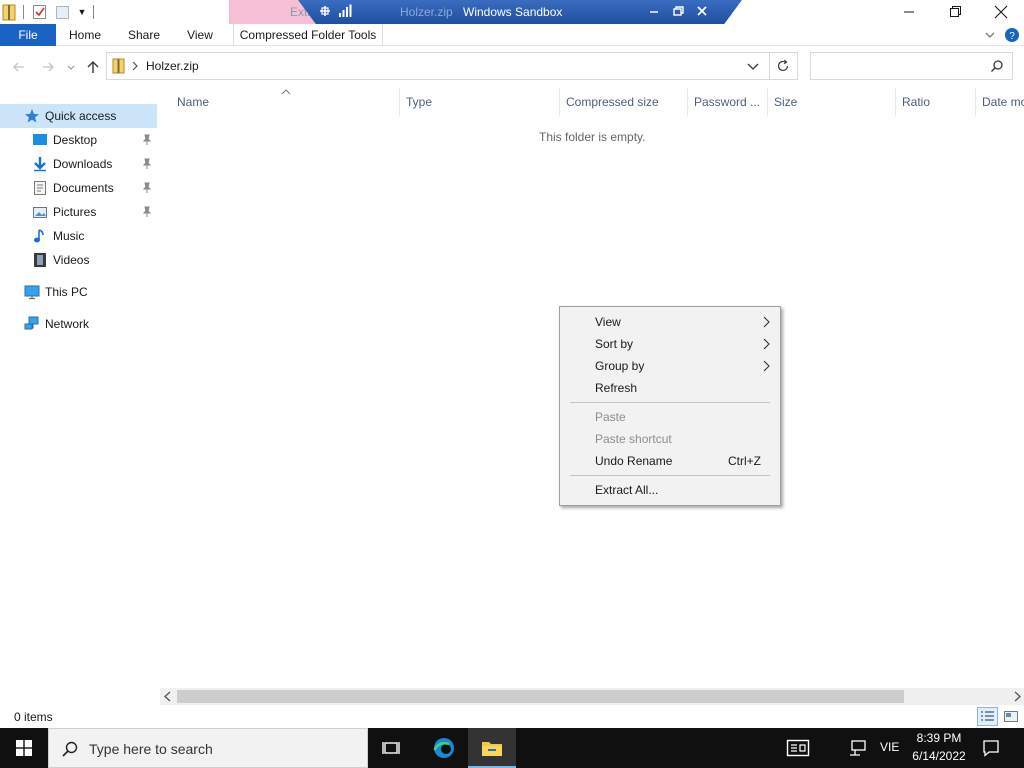 Image resolution: width=1024 pixels, height=768 pixels. Describe the element at coordinates (939, 738) in the screenshot. I see `clock-time: 8:39 PM` at that location.